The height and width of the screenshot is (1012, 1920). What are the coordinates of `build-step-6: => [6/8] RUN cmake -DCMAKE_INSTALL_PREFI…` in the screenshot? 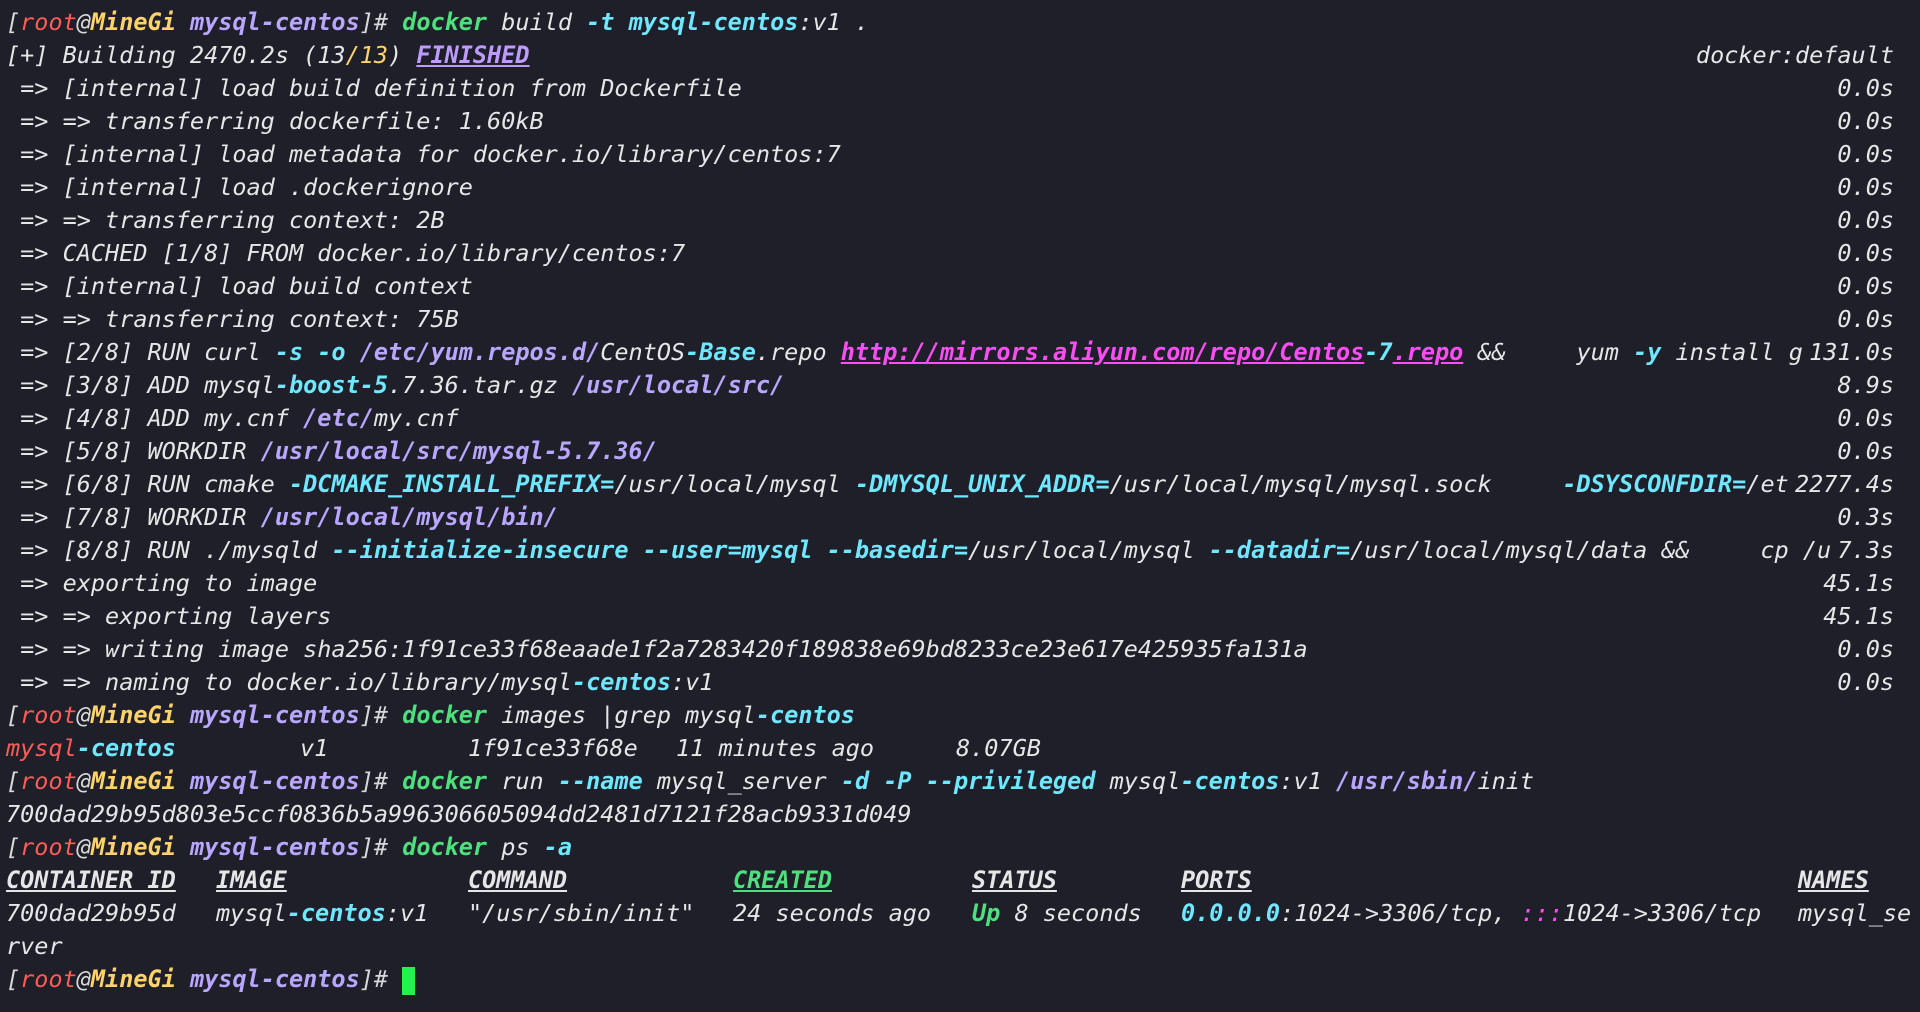 It's located at (960, 484).